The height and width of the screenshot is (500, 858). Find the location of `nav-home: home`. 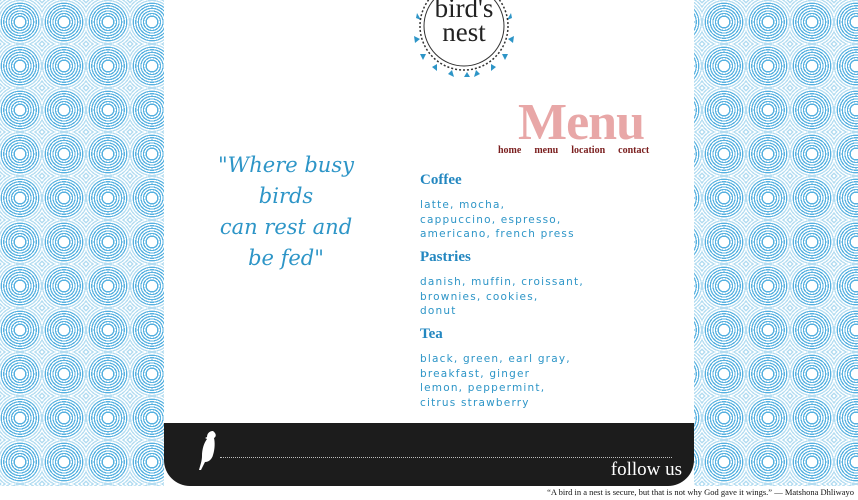

nav-home: home is located at coordinates (509, 150).